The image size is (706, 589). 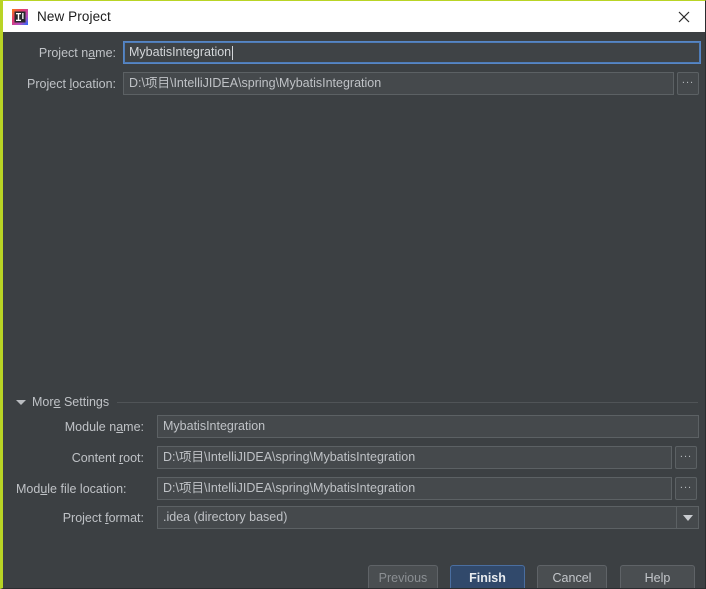 I want to click on project-name-row: Project name: MybatisIntegration, so click(x=359, y=52).